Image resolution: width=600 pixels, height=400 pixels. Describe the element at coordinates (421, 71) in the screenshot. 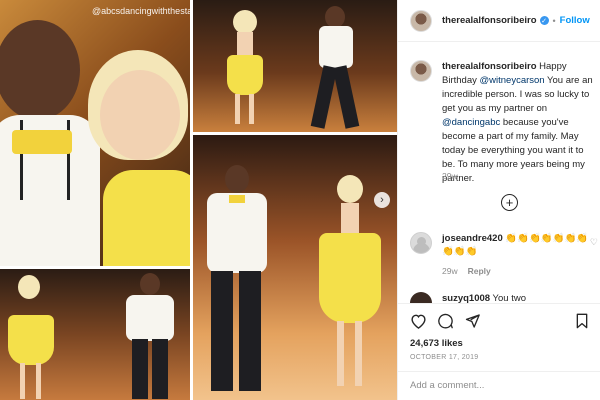

I see `caption-avatar` at that location.